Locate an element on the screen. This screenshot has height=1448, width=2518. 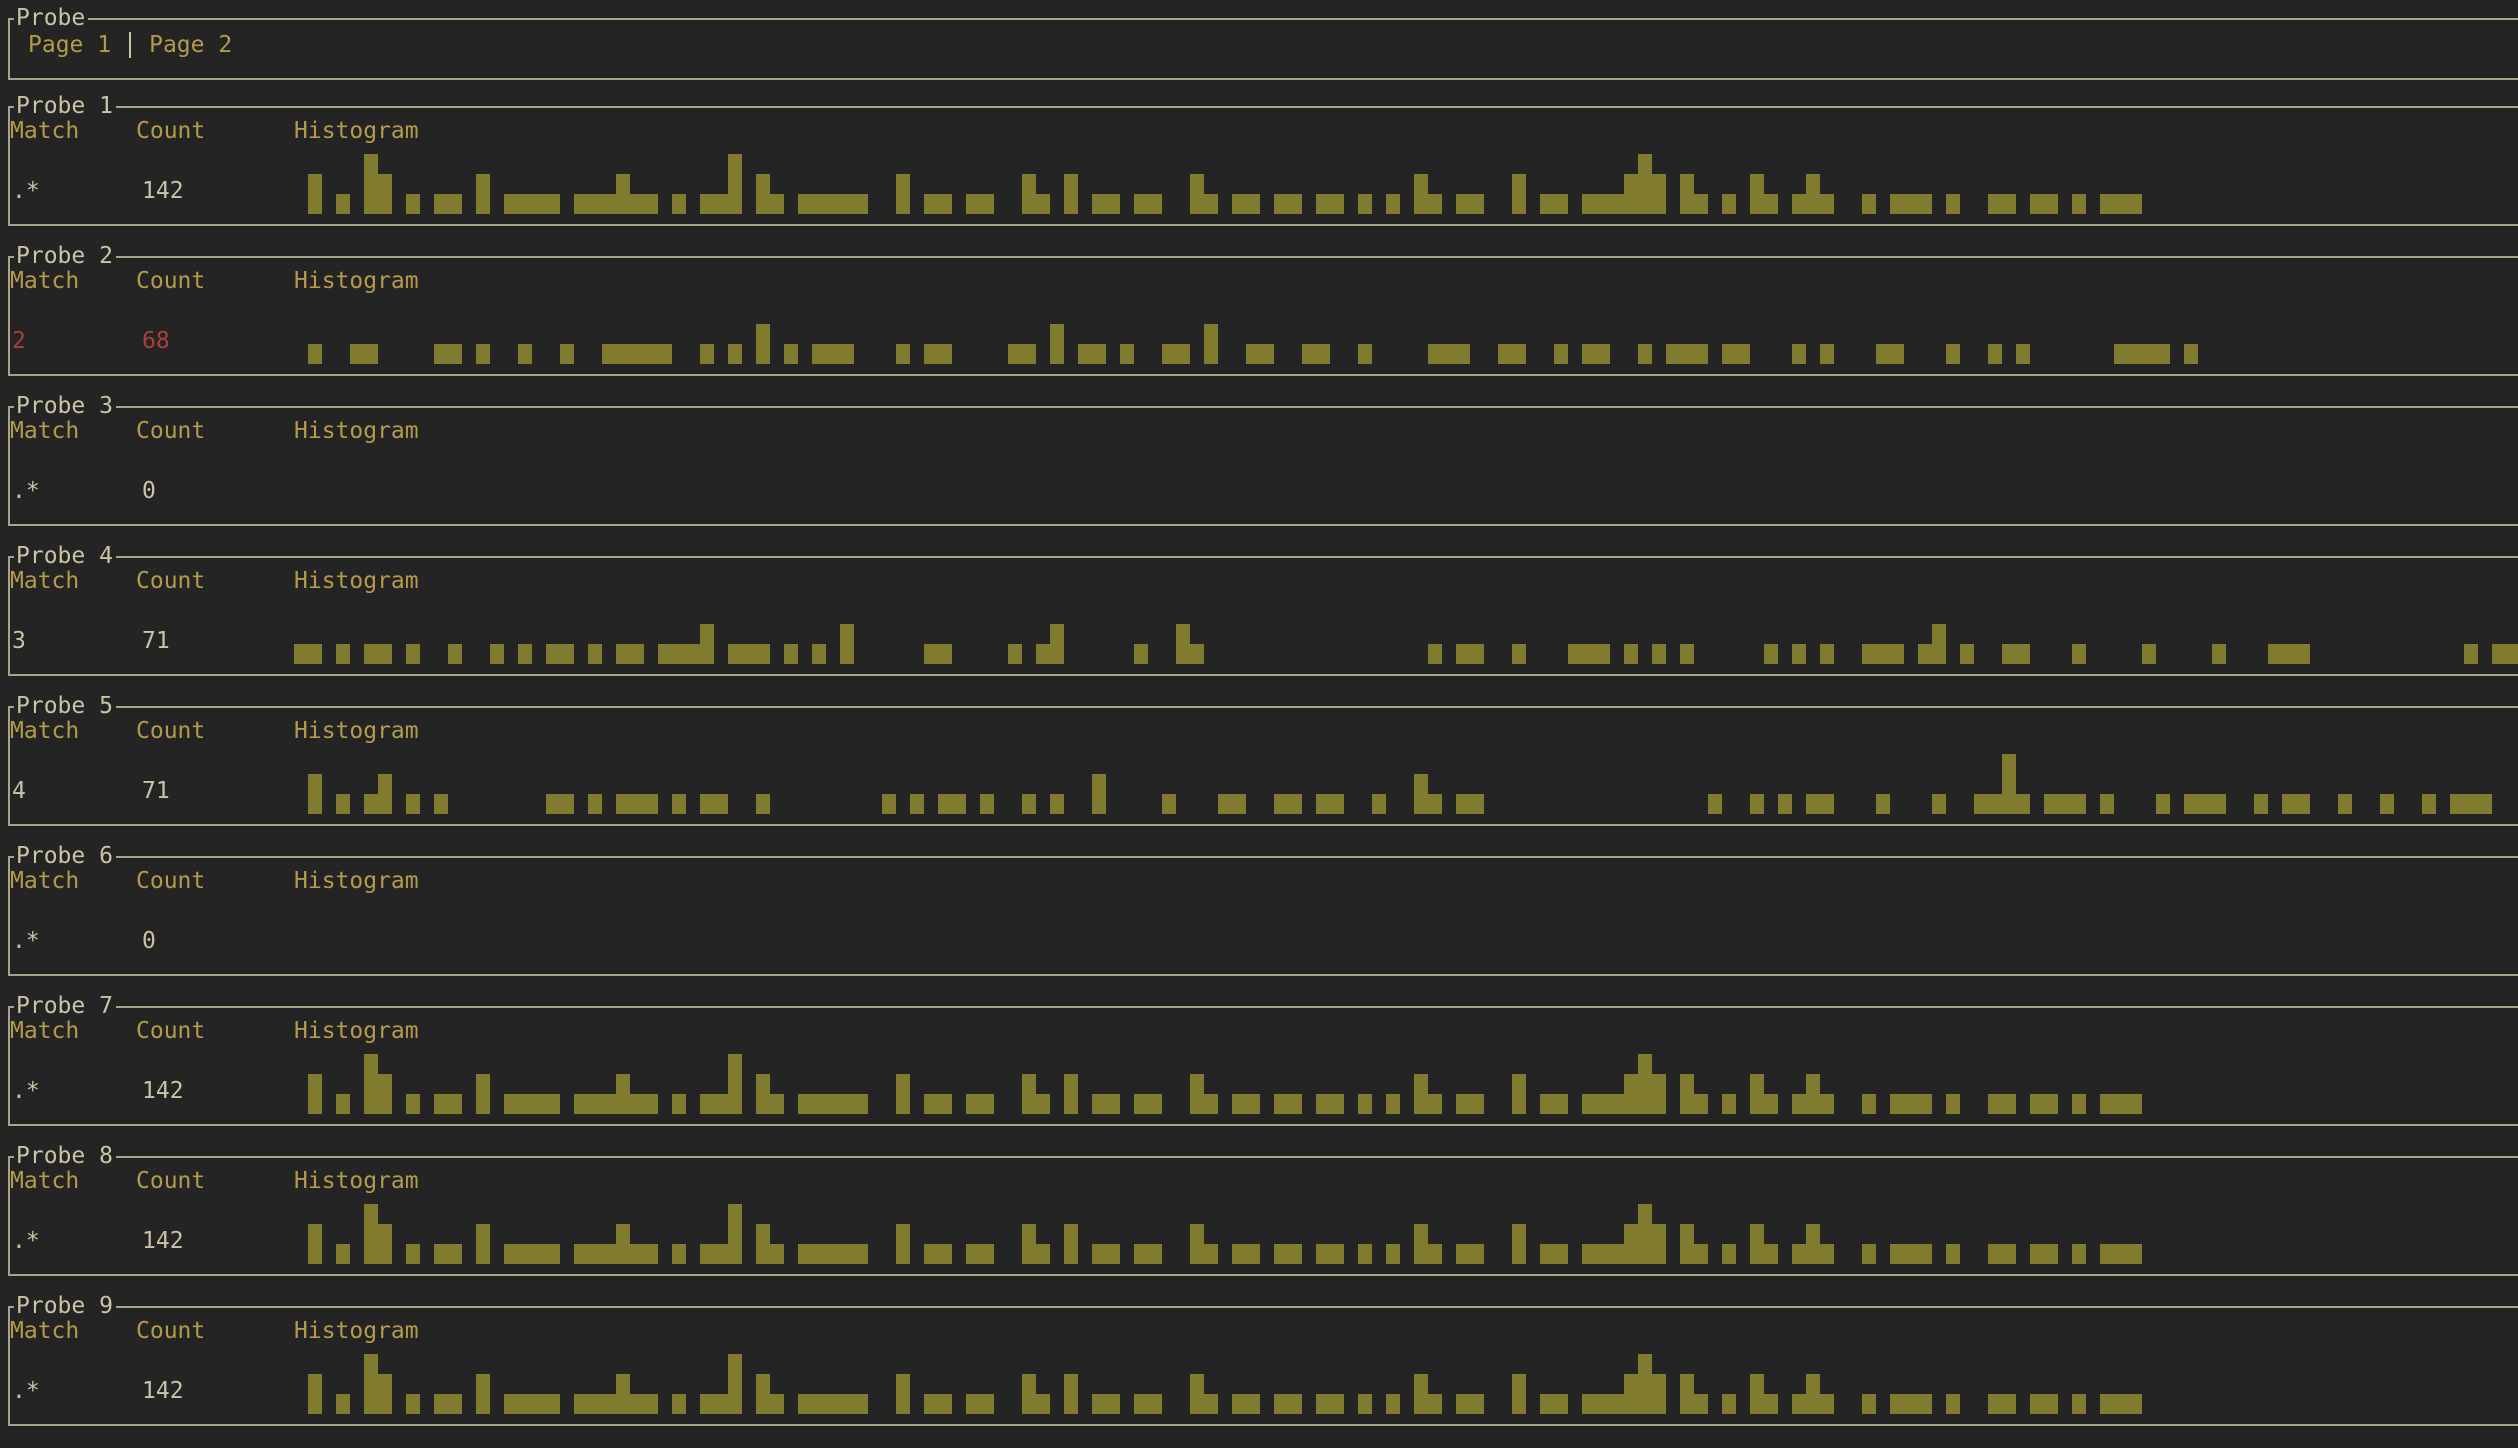
tab-page-1: Page 1 is located at coordinates (69, 45).